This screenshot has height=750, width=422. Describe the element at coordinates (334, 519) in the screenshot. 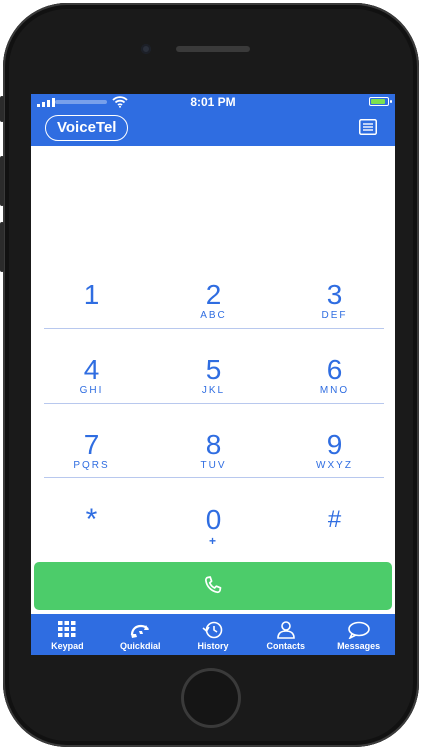

I see `key-digit: #` at that location.